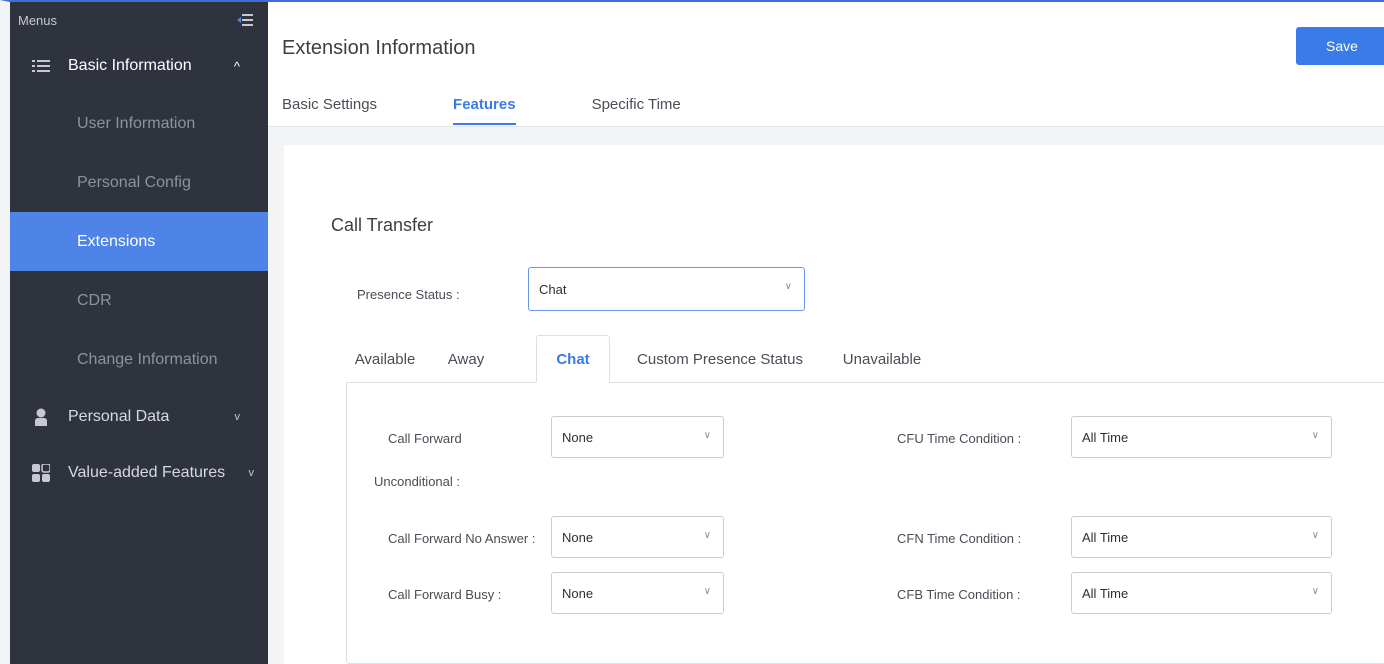 The width and height of the screenshot is (1384, 664). I want to click on cfn-time-condition-select: All Time ∨, so click(1201, 537).